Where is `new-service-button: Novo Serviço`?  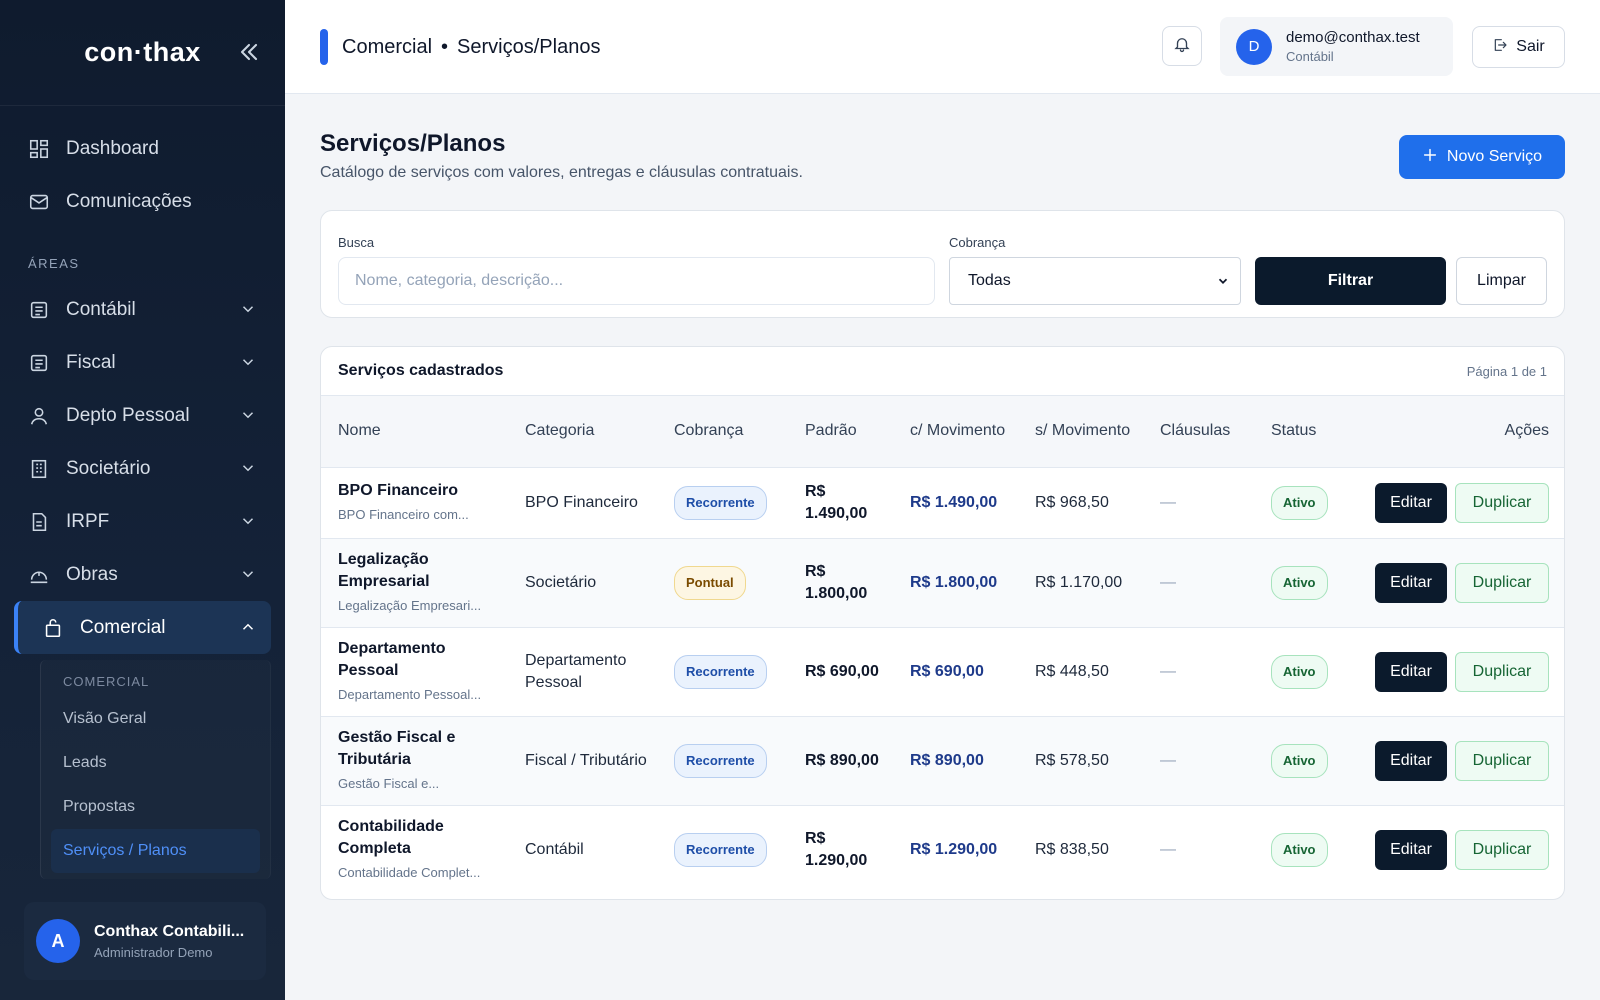 new-service-button: Novo Serviço is located at coordinates (1482, 157).